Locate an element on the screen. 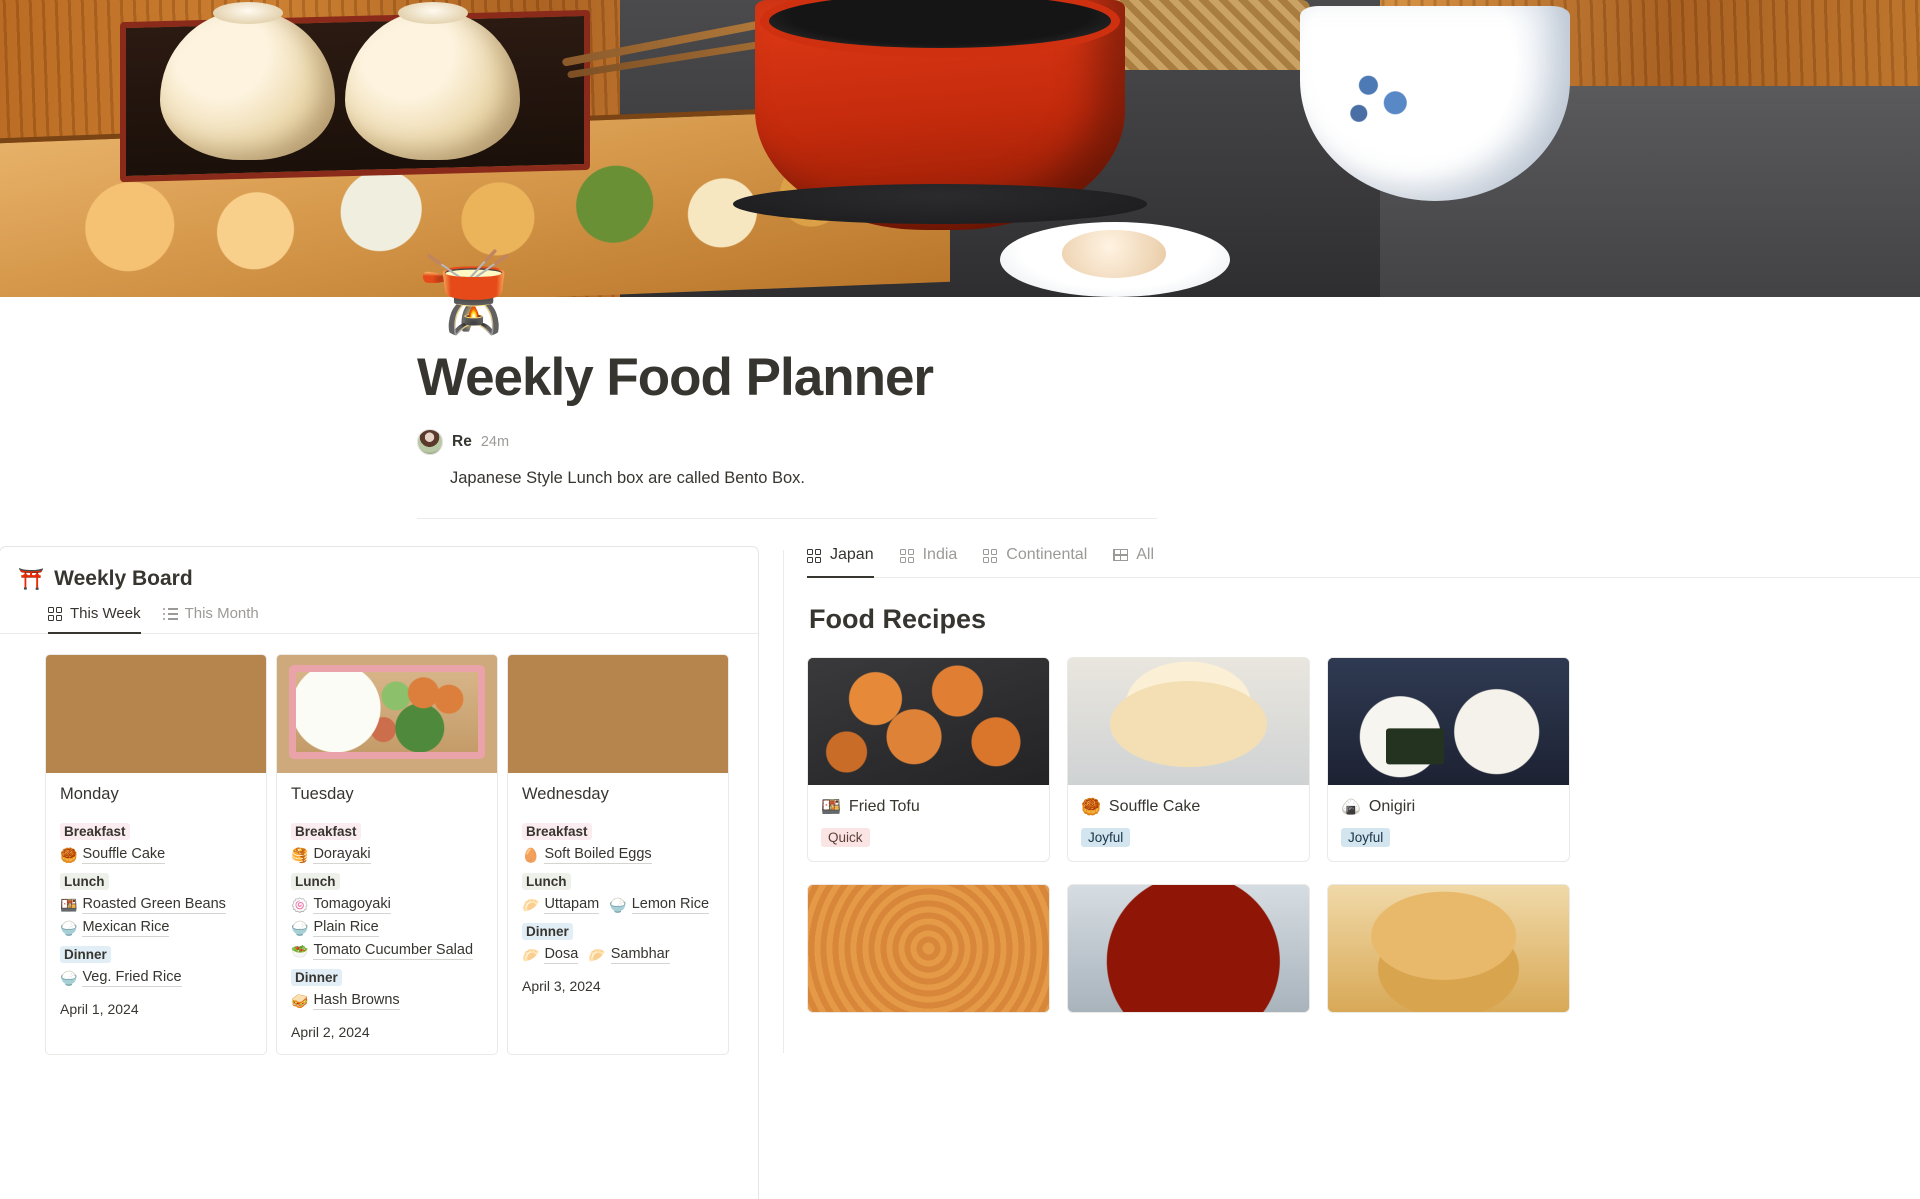 This screenshot has height=1199, width=1920. page-title: Weekly Food Planner is located at coordinates (675, 377).